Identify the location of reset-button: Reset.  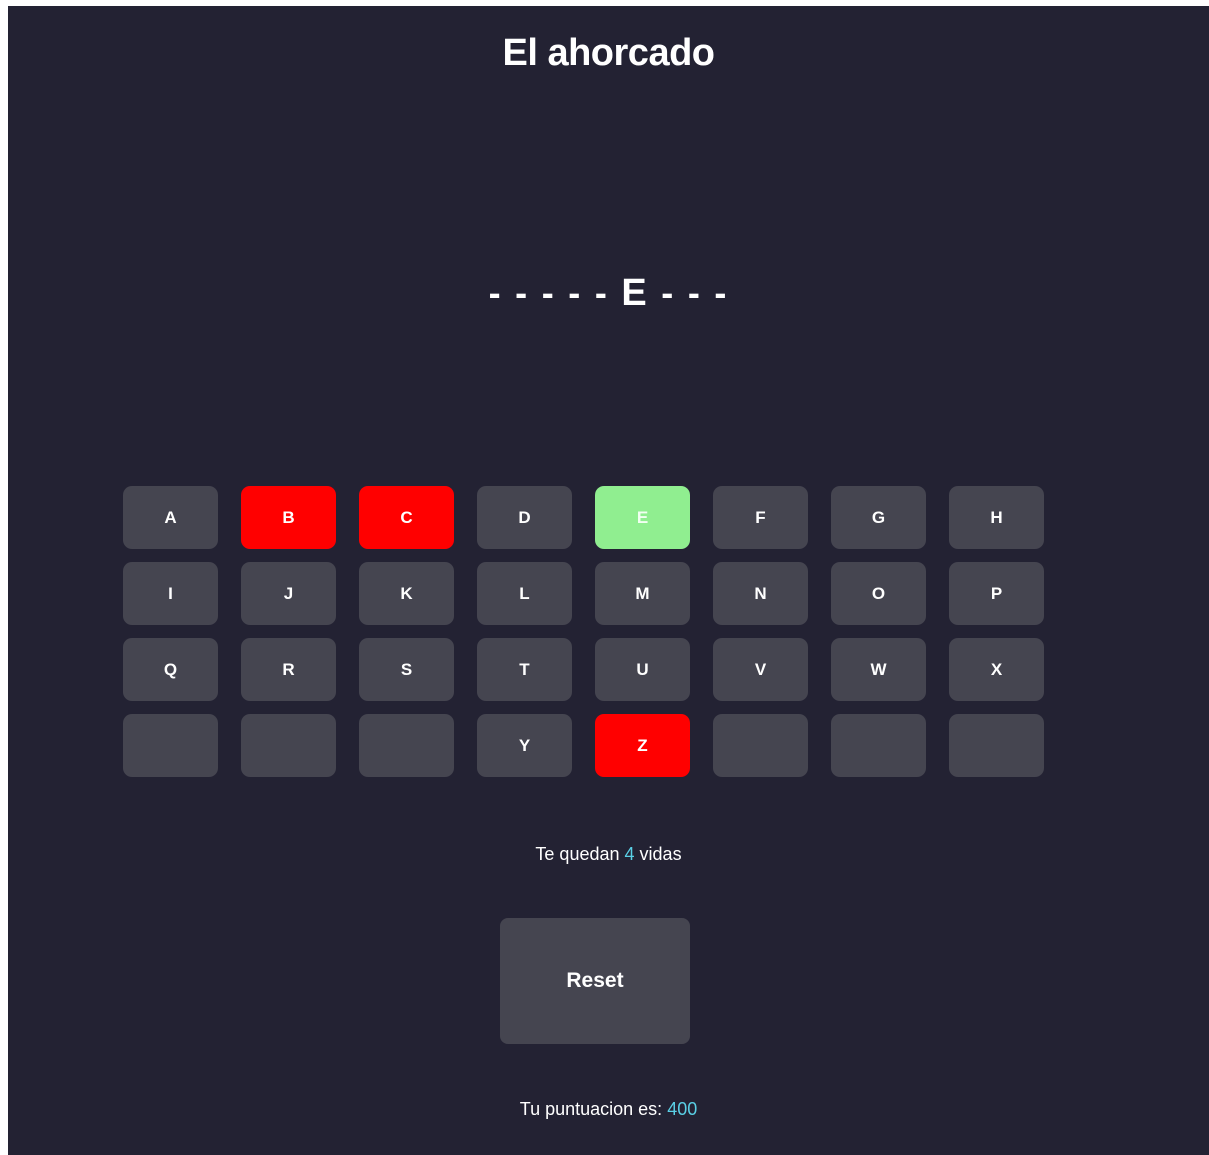
(595, 981).